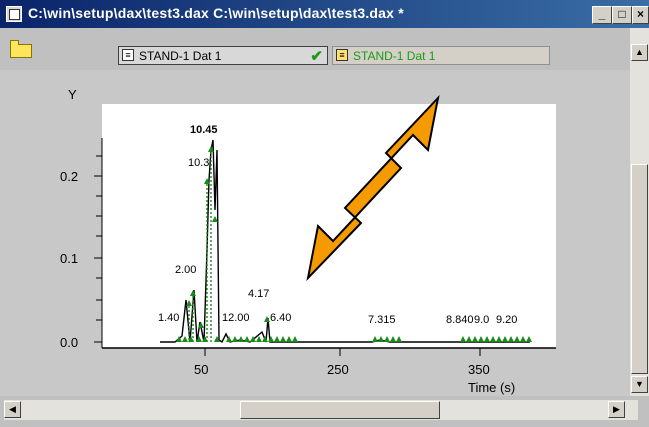 Image resolution: width=649 pixels, height=427 pixels. I want to click on peak-label-8: 7.315, so click(382, 320).